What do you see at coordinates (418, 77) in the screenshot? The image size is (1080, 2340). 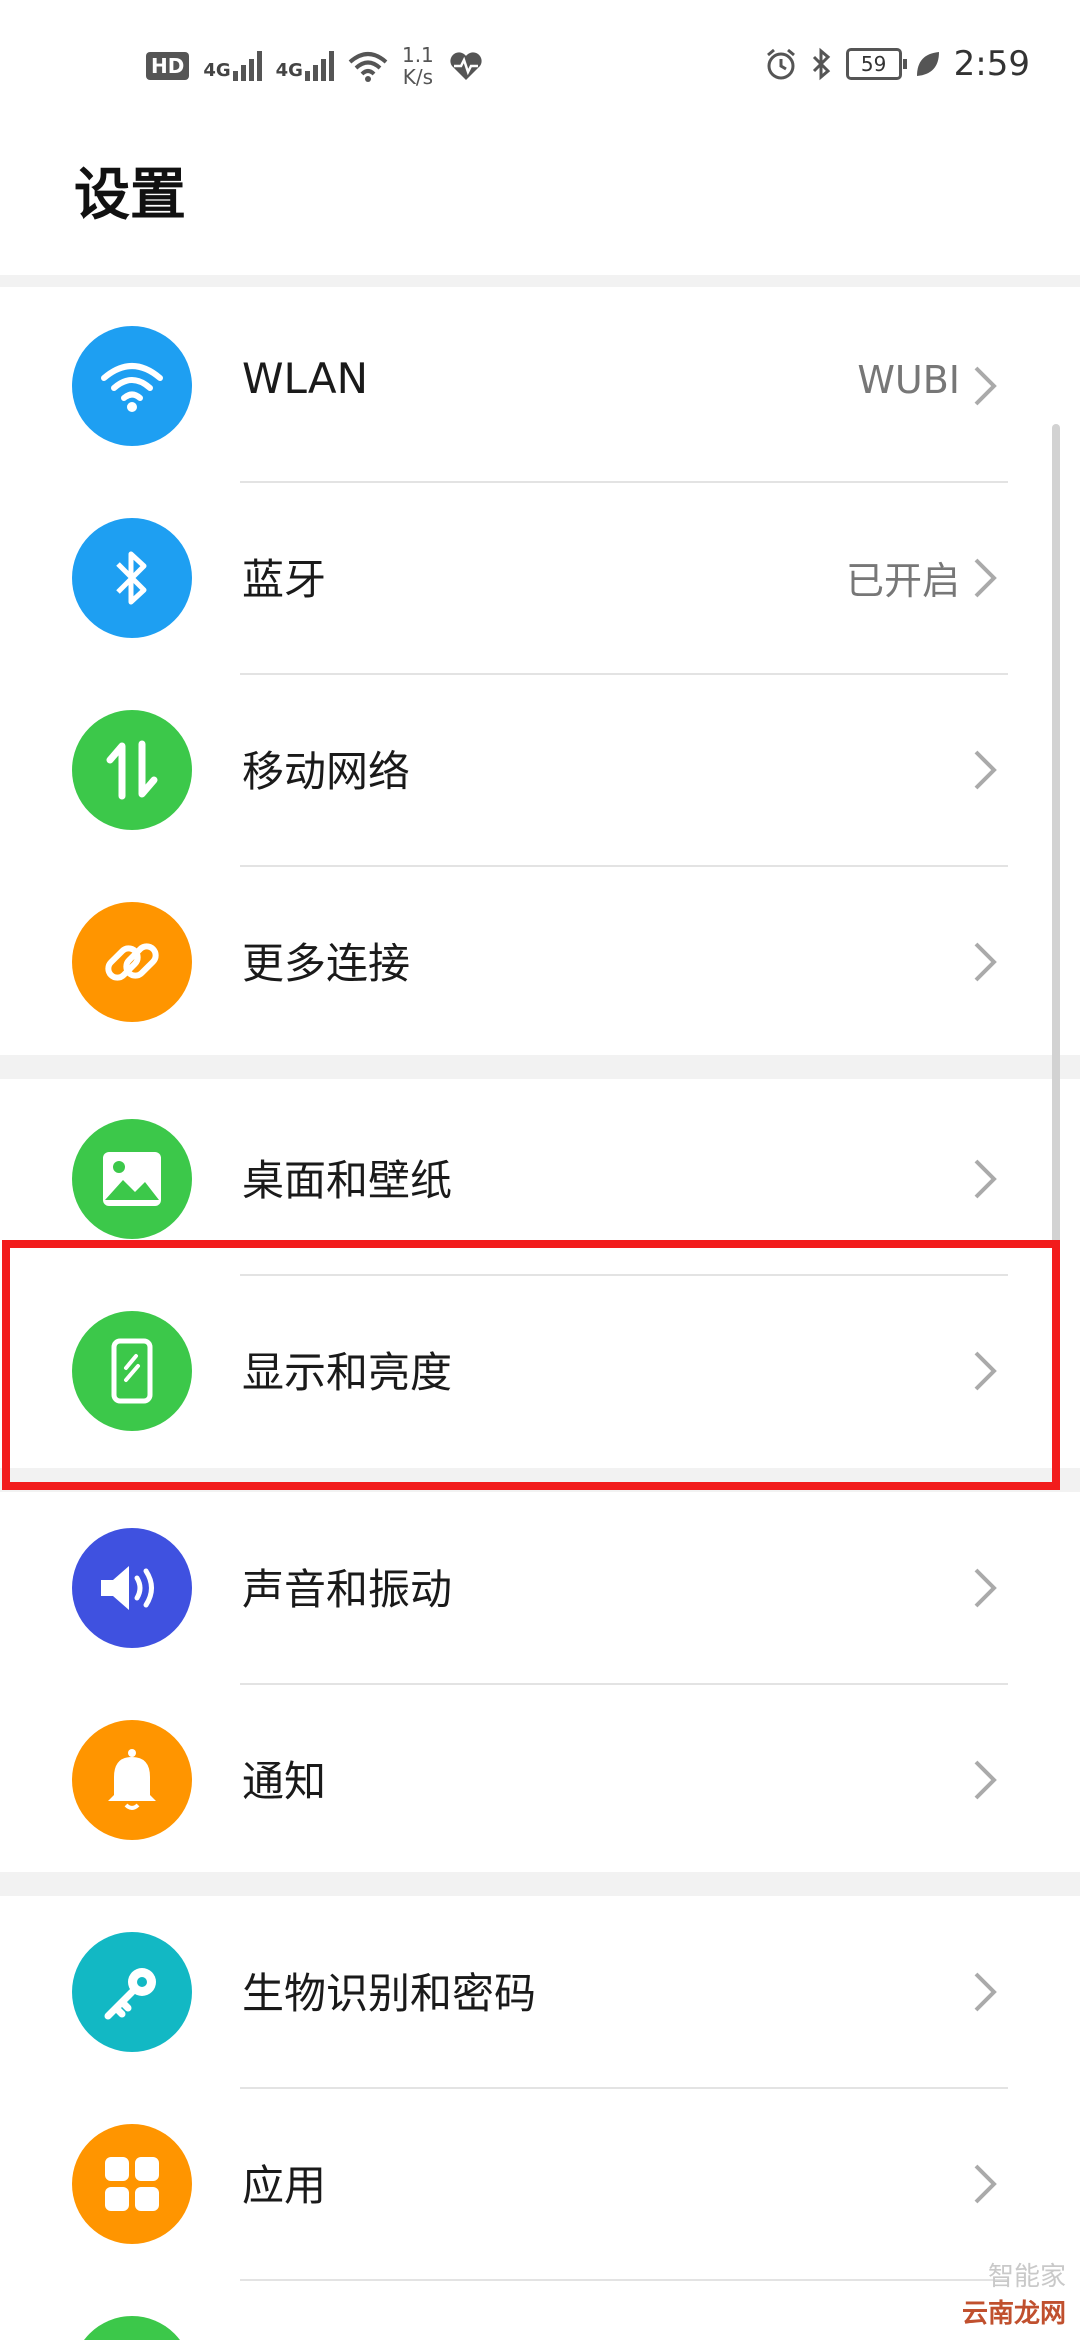 I see `speed-unit: K/s` at bounding box center [418, 77].